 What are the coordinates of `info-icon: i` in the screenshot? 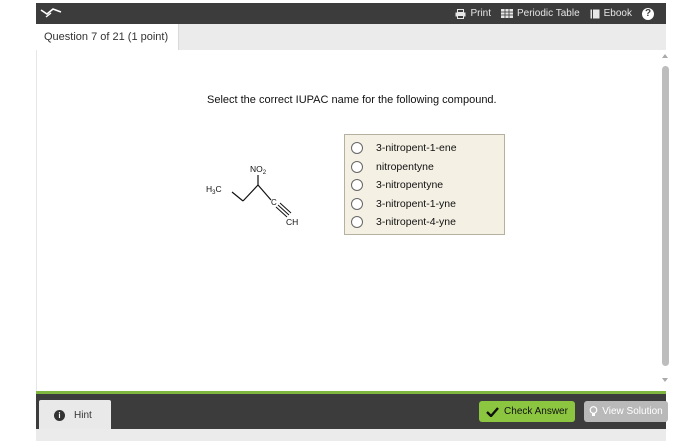 It's located at (59, 415).